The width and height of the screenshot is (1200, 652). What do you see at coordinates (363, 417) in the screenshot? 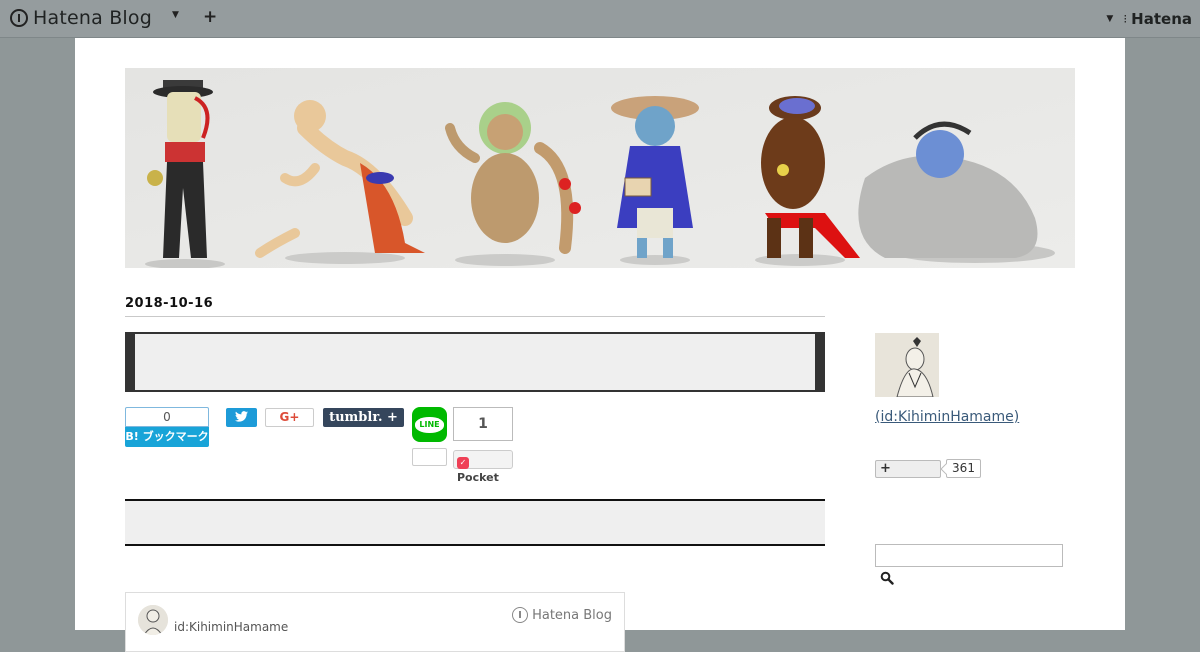
I see `tumblr-share-button: tumblr. +` at bounding box center [363, 417].